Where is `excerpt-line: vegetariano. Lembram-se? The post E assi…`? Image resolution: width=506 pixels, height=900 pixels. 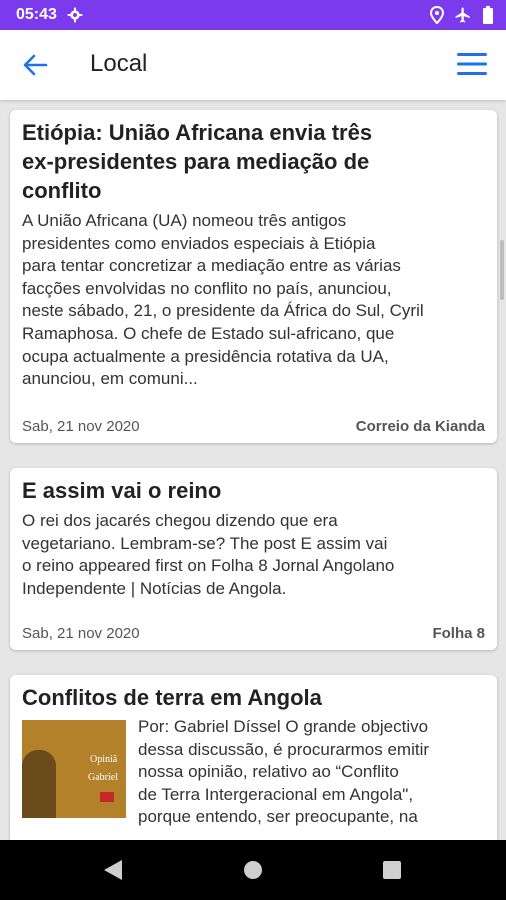 excerpt-line: vegetariano. Lembram-se? The post E assi… is located at coordinates (205, 543).